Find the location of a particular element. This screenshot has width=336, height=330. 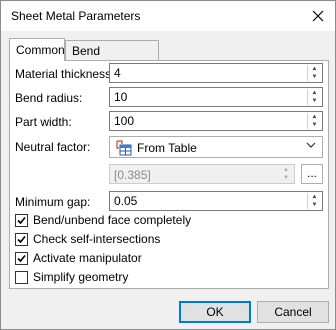

part-width-spinner: ▲ ▼ is located at coordinates (314, 121).